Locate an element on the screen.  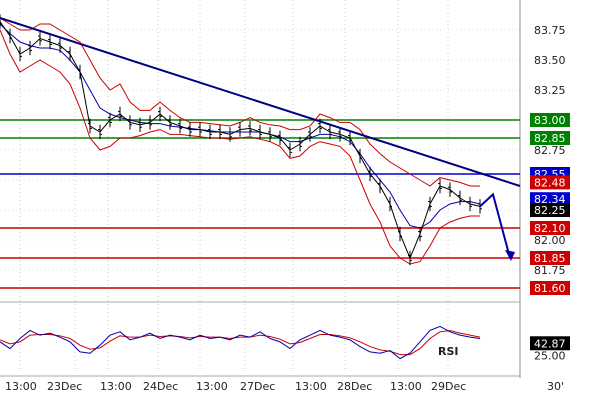
x-tick-label: 29Dec is located at coordinates (448, 386).